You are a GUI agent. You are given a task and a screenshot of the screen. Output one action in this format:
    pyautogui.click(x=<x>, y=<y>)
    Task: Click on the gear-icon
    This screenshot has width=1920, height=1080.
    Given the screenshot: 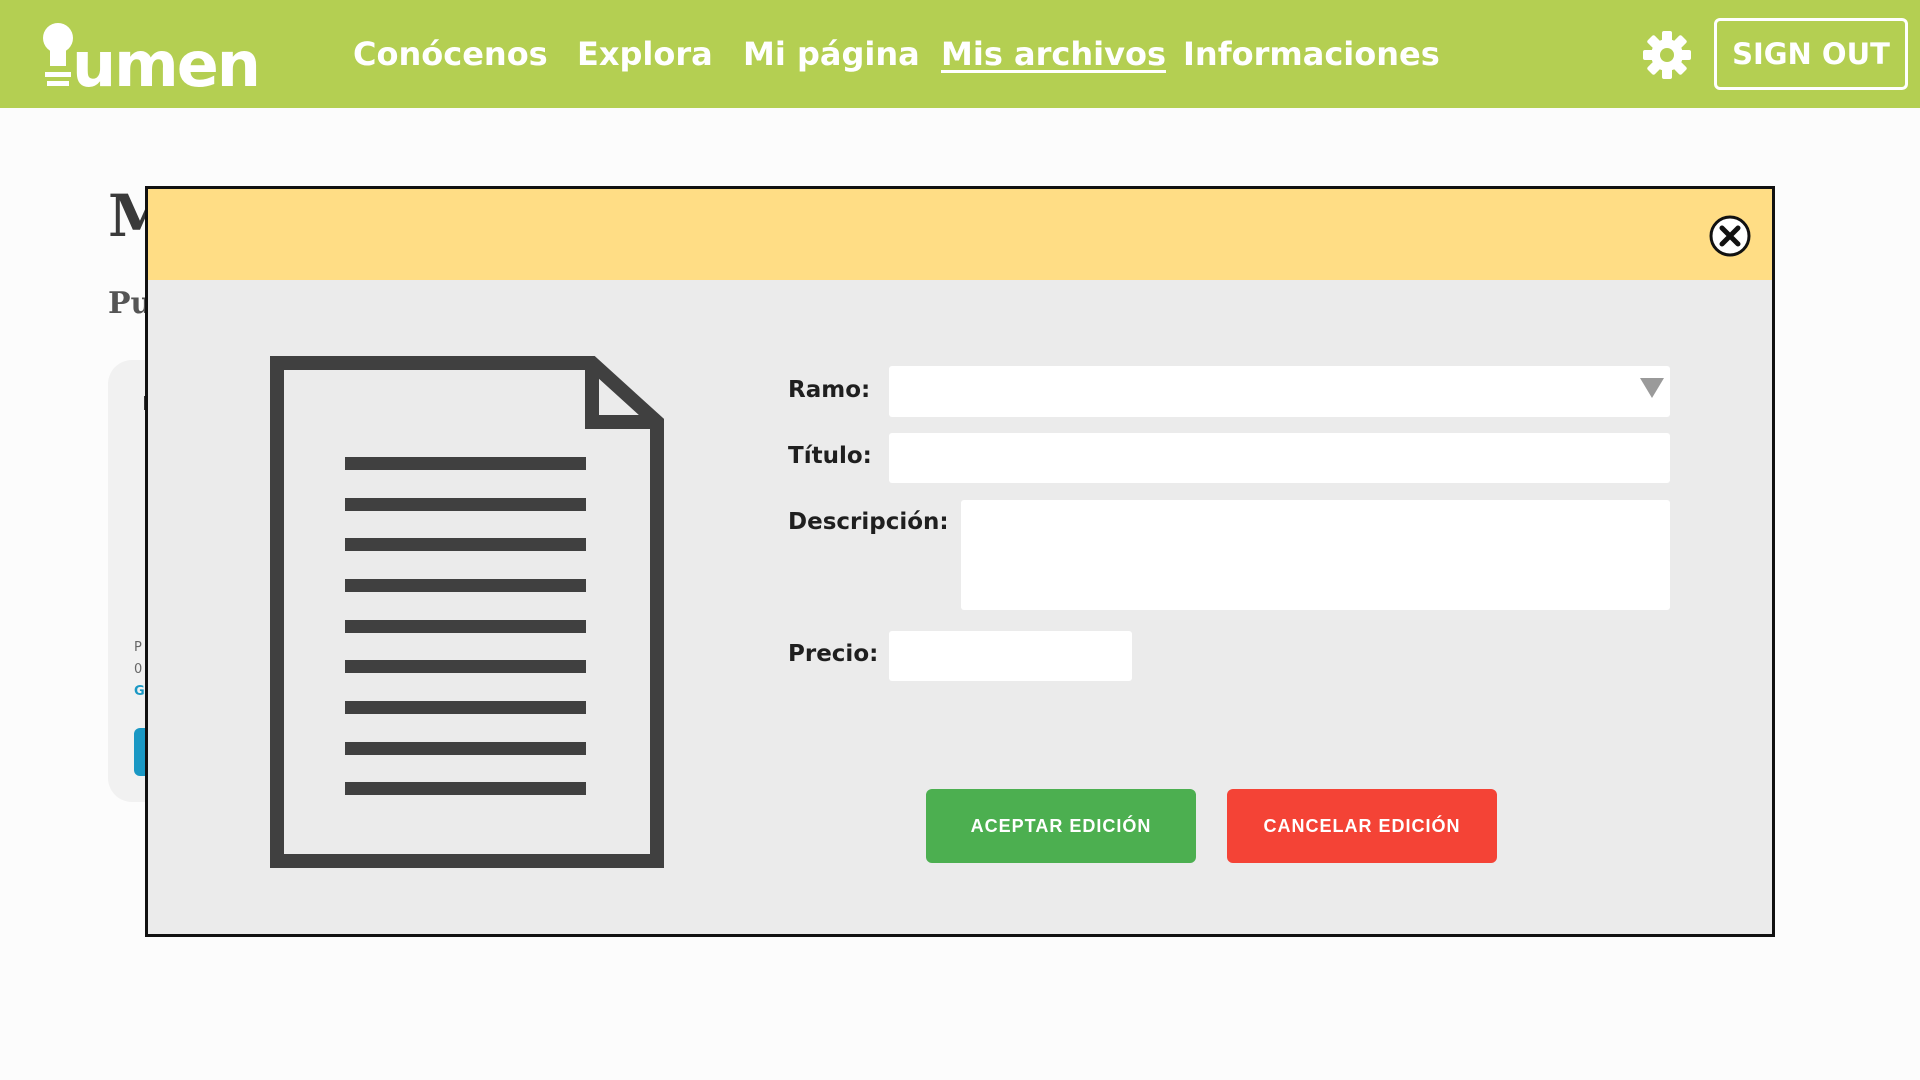 What is the action you would take?
    pyautogui.click(x=1667, y=55)
    